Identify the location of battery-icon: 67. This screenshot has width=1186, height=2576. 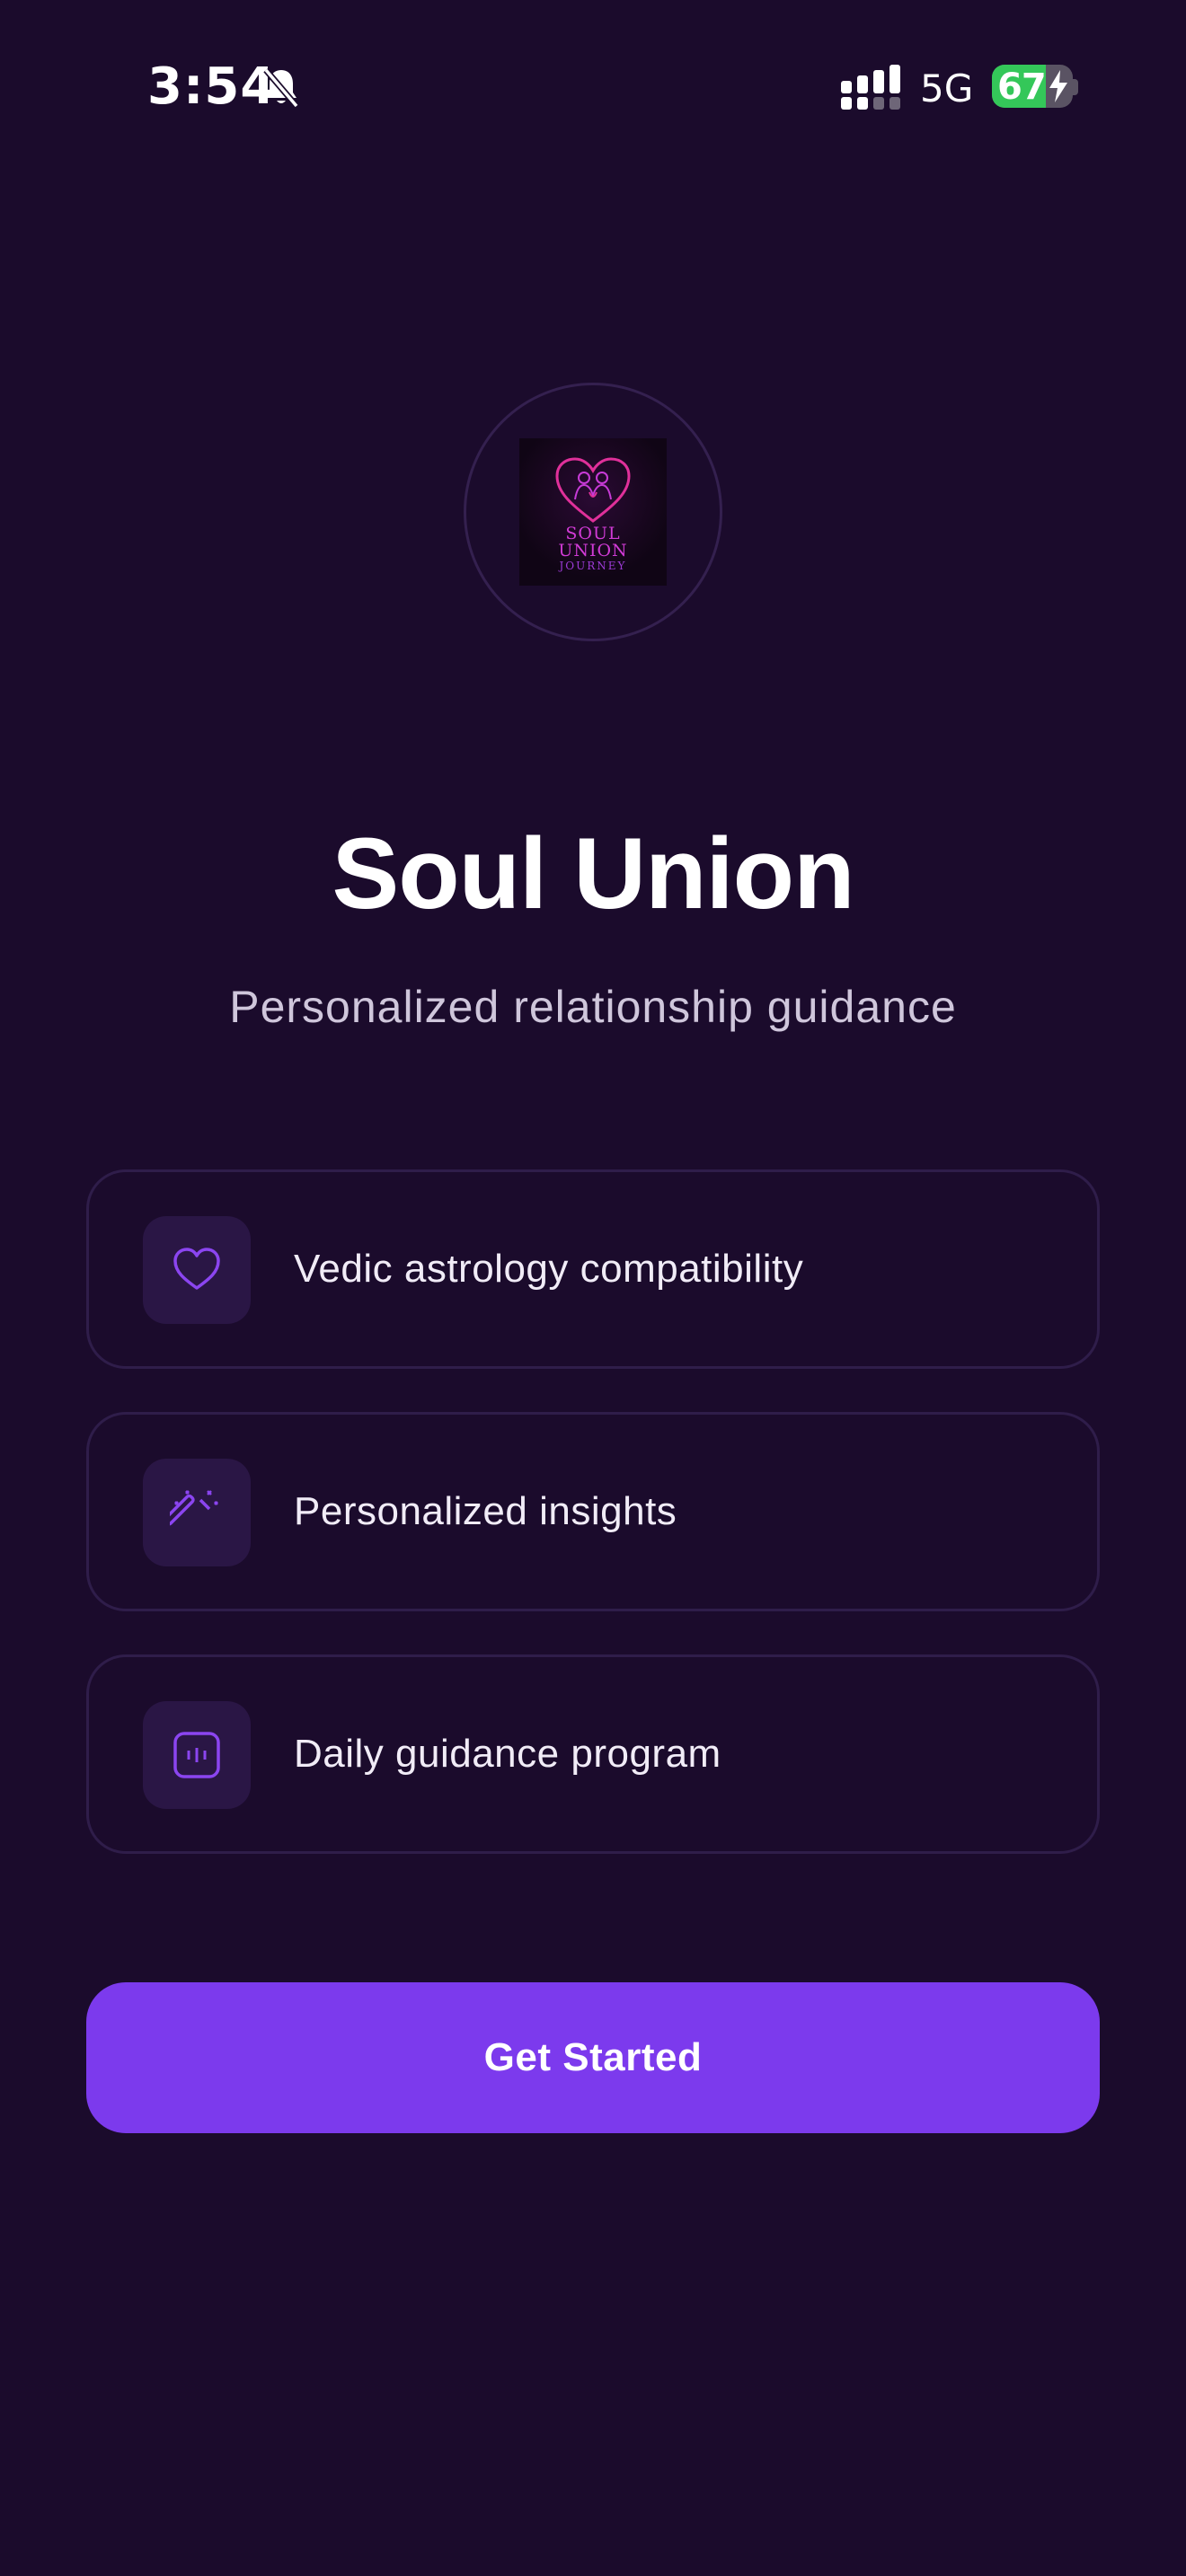
(1032, 86).